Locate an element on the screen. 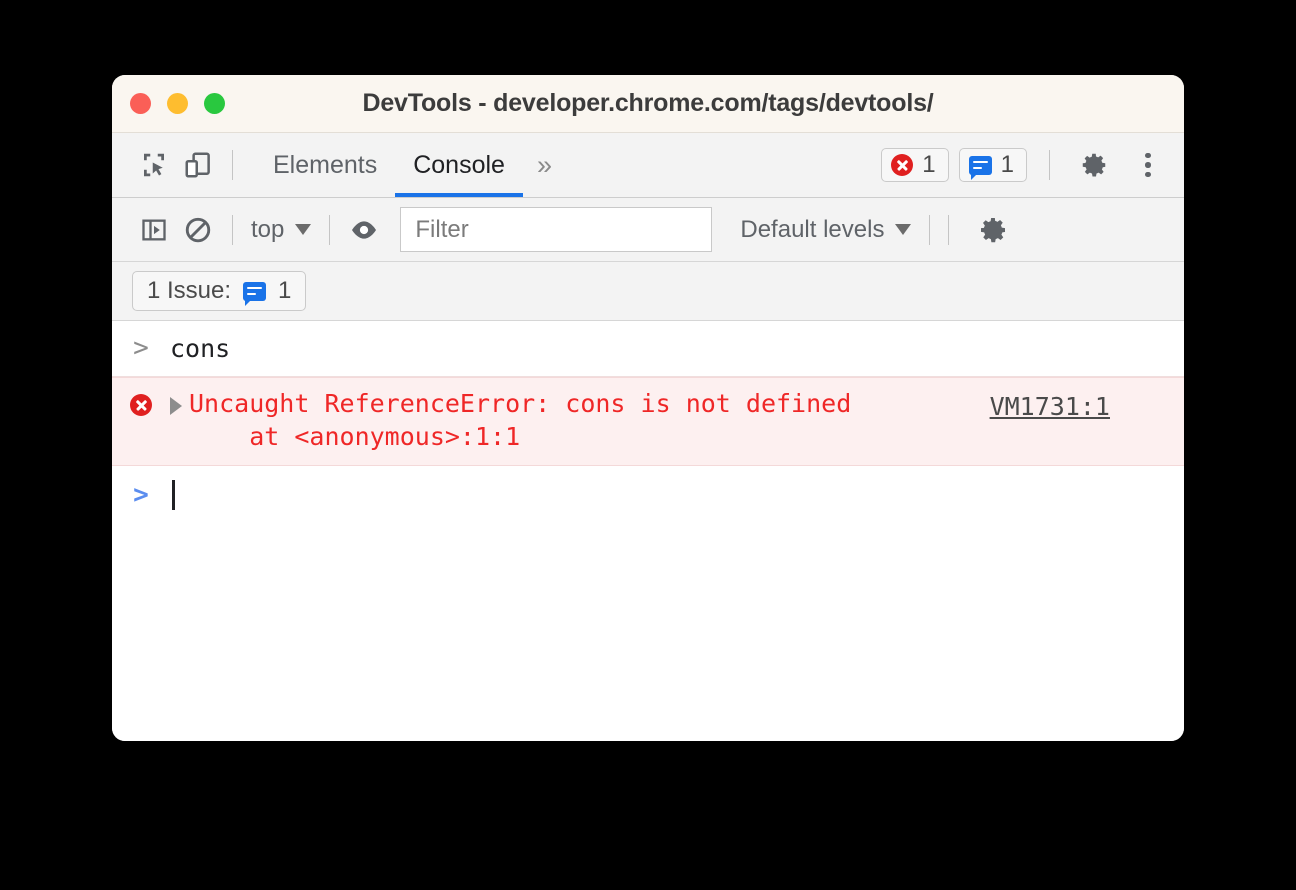 The image size is (1296, 890). console-input-echo-text: cons is located at coordinates (200, 348).